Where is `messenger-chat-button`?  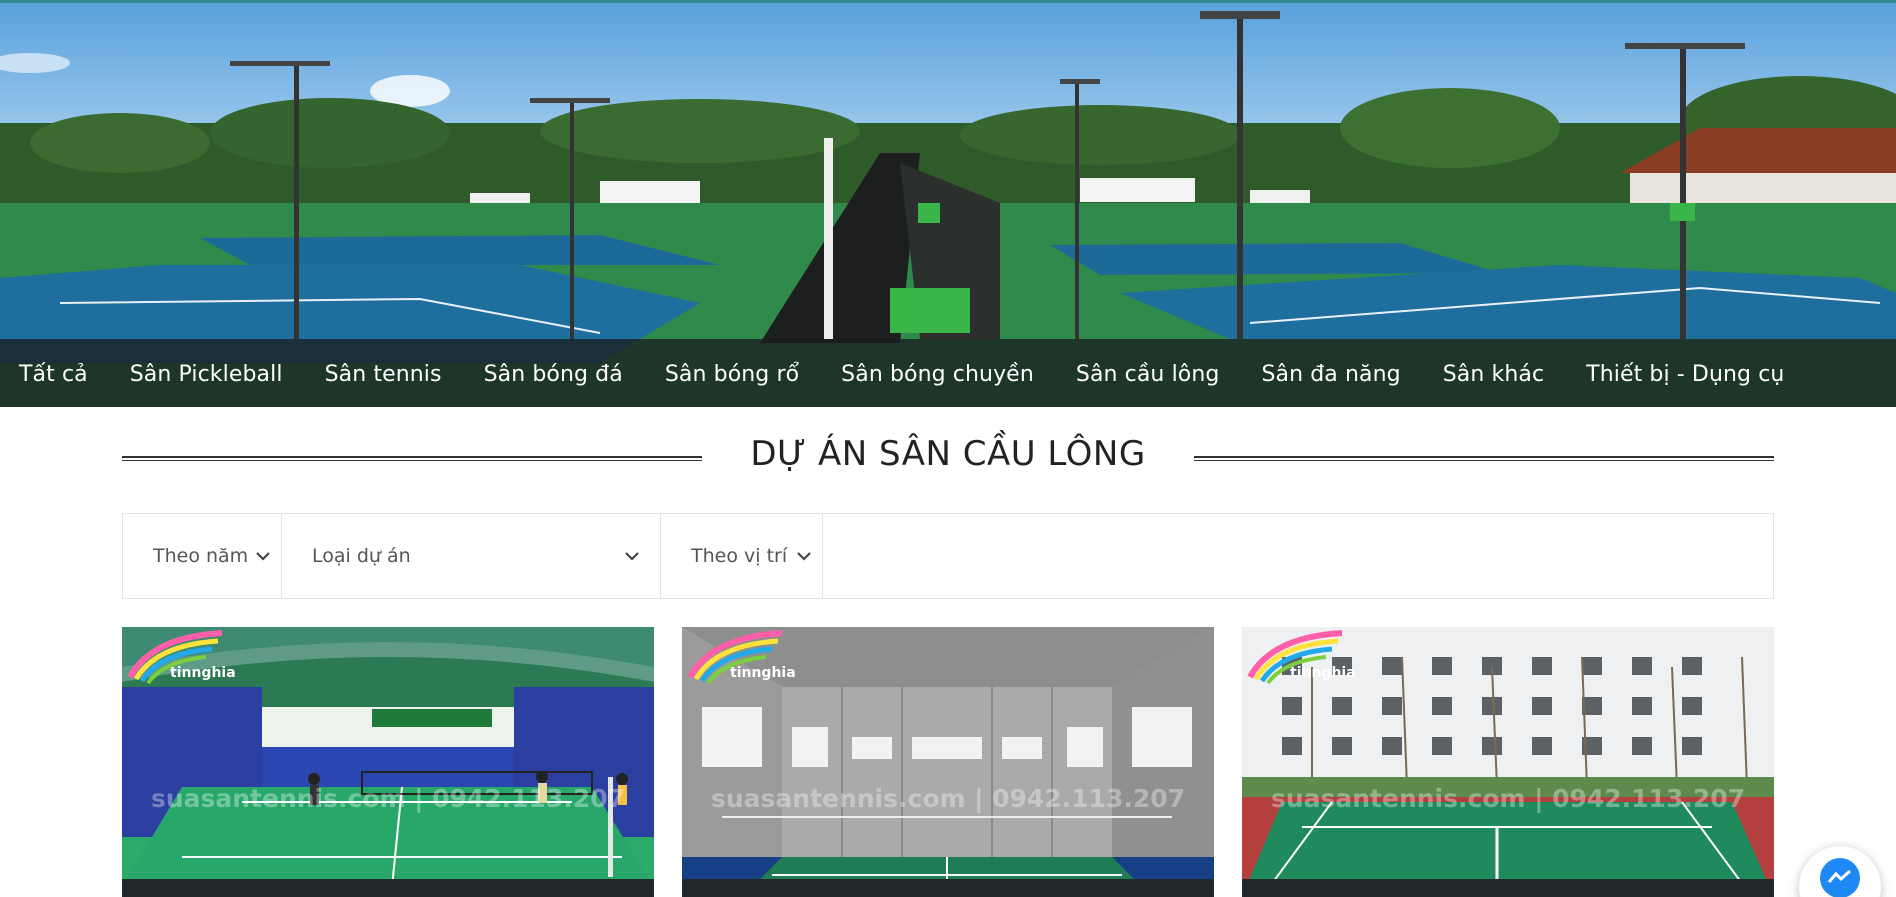 messenger-chat-button is located at coordinates (1840, 871).